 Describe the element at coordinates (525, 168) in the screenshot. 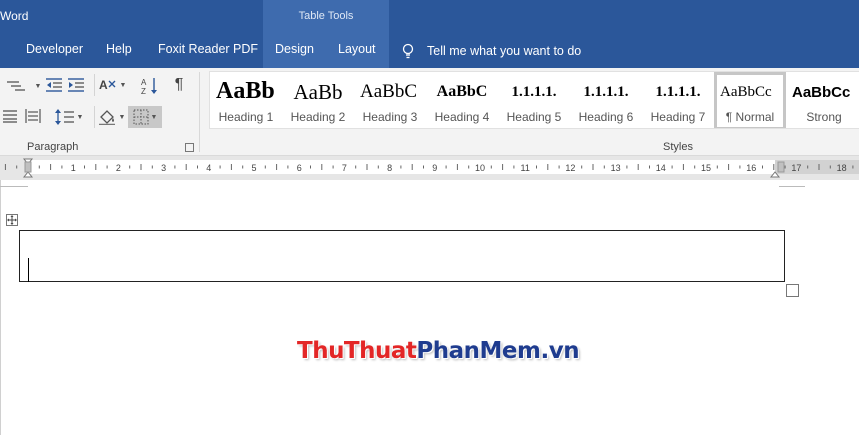

I see `ruler-label: 11` at that location.